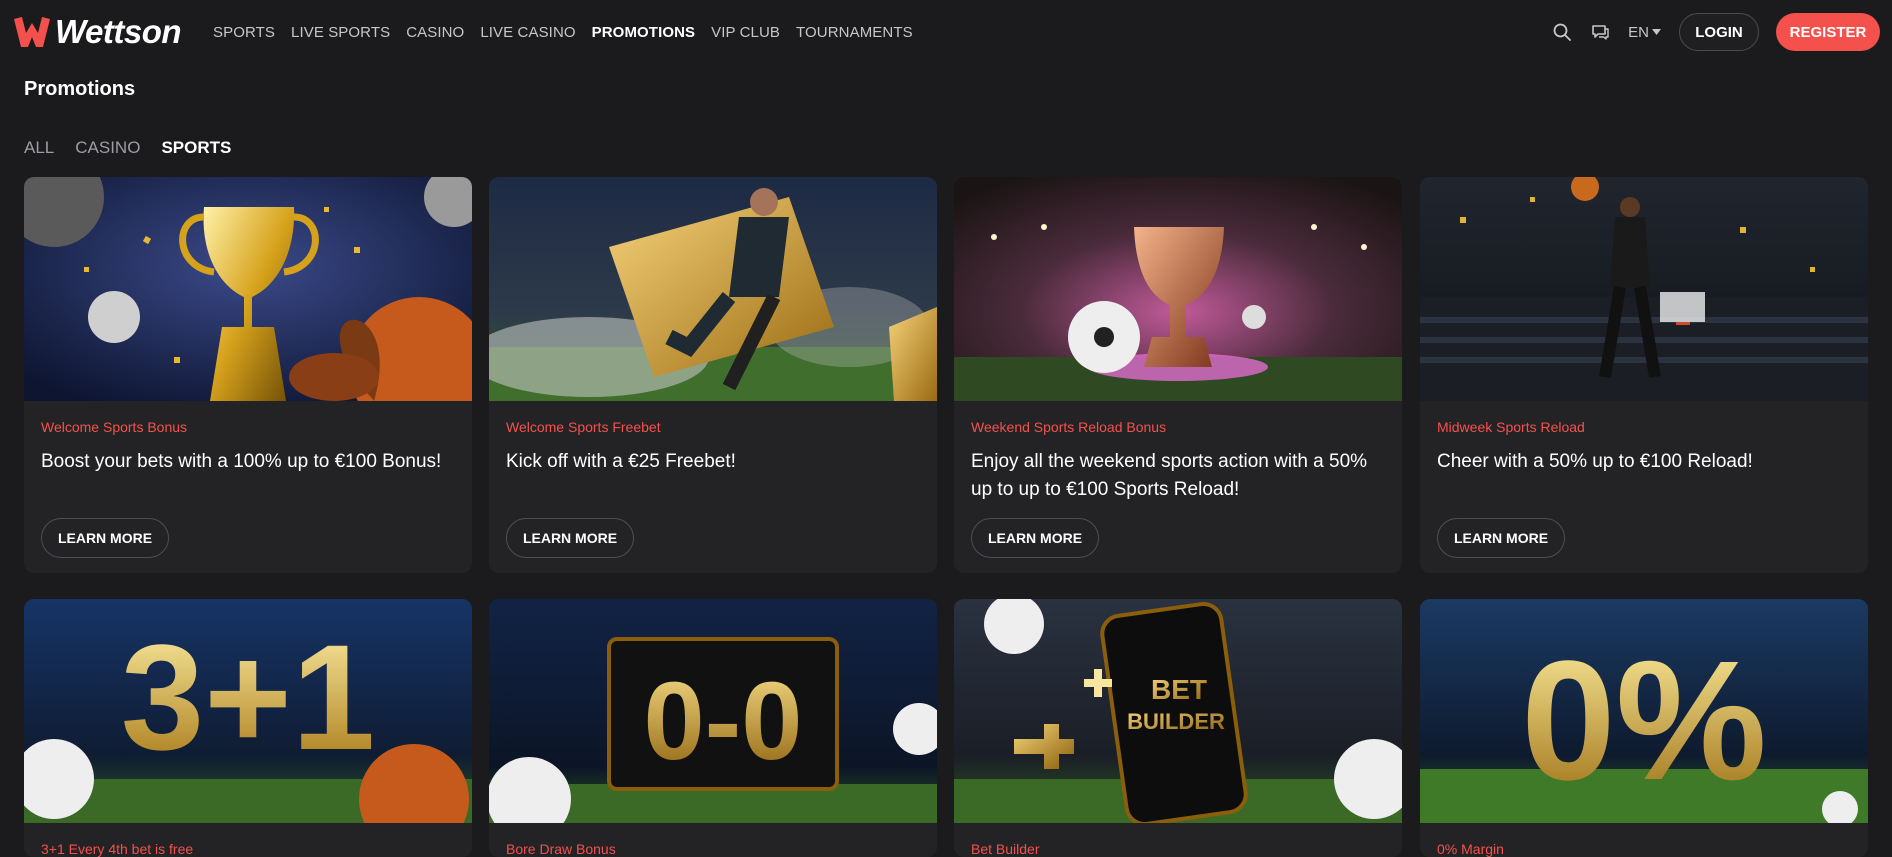 The width and height of the screenshot is (1892, 857). What do you see at coordinates (1179, 689) in the screenshot?
I see `svg-text: BET` at bounding box center [1179, 689].